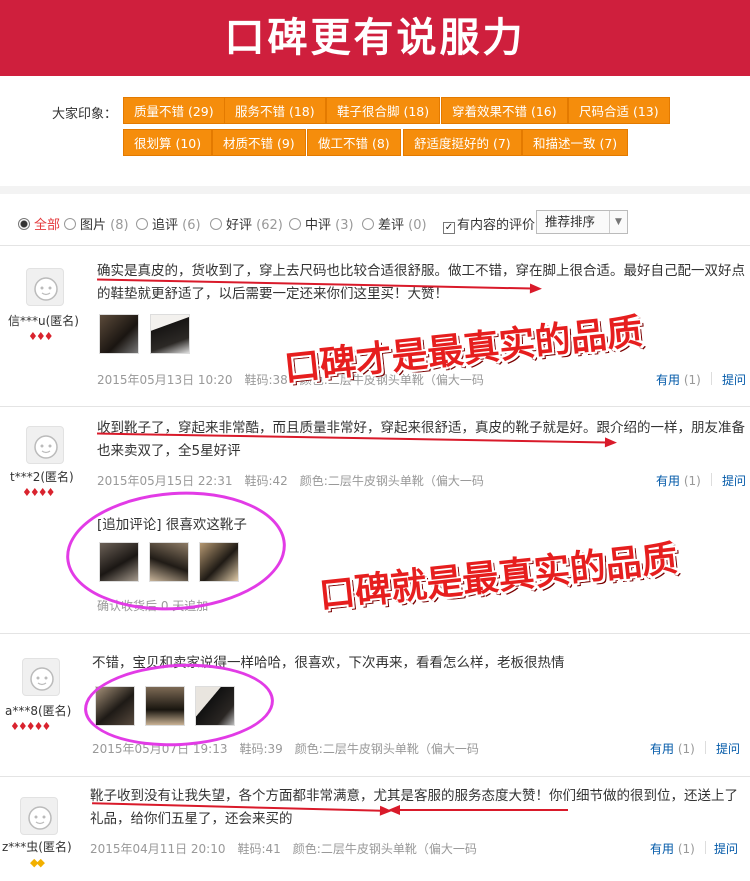  Describe the element at coordinates (38, 492) in the screenshot. I see `rank-icon: ♦♦♦♦` at that location.